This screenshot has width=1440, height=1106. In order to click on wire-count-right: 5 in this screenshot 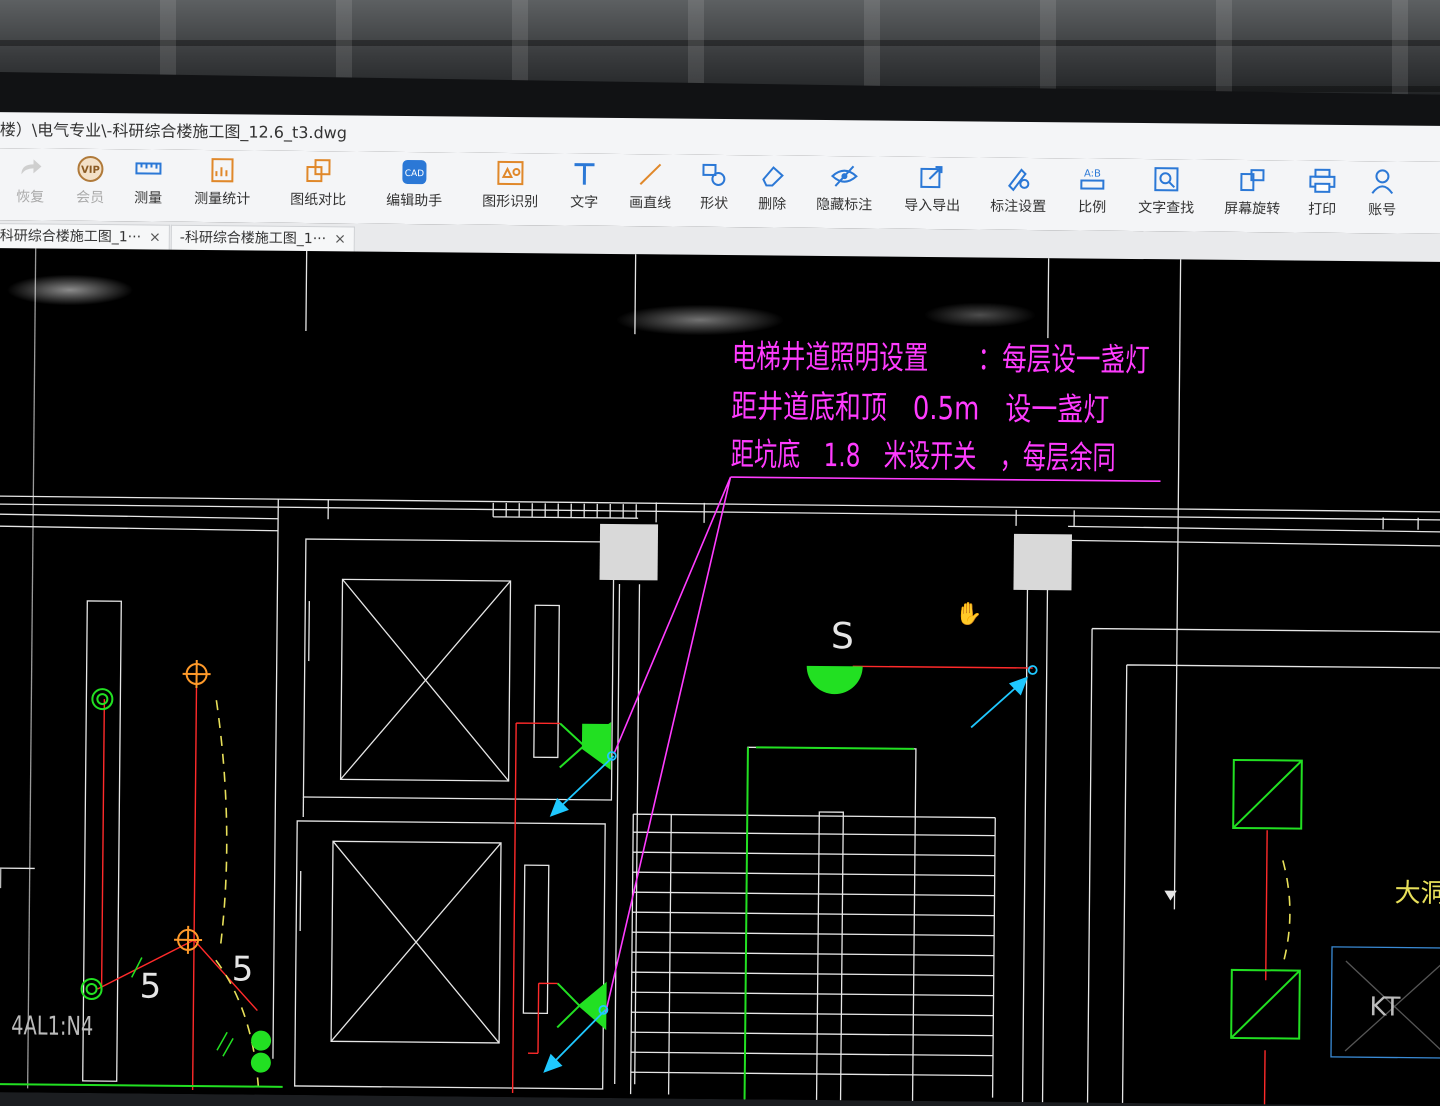, I will do `click(243, 969)`.